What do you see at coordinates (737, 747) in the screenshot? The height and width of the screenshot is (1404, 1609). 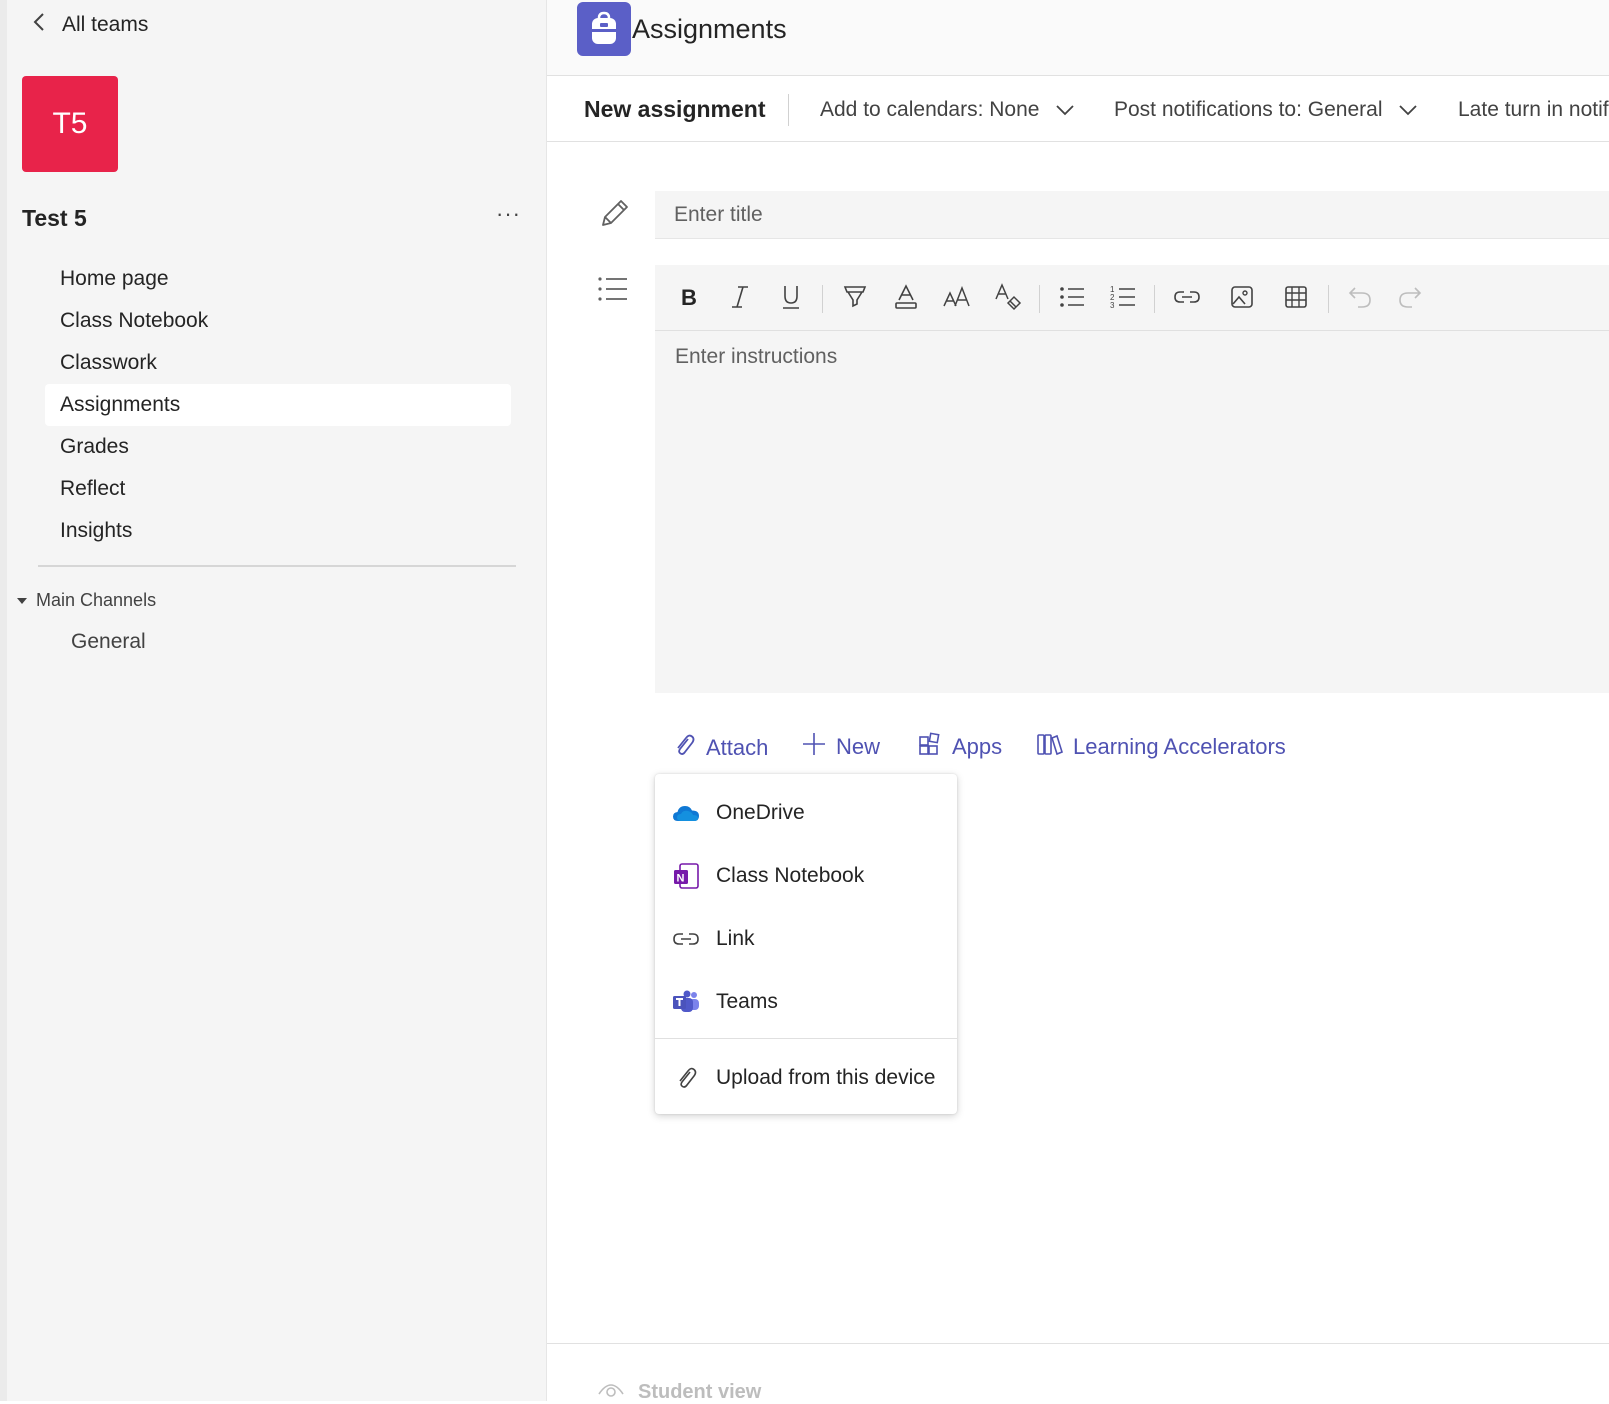 I see `attach-label: Attach` at bounding box center [737, 747].